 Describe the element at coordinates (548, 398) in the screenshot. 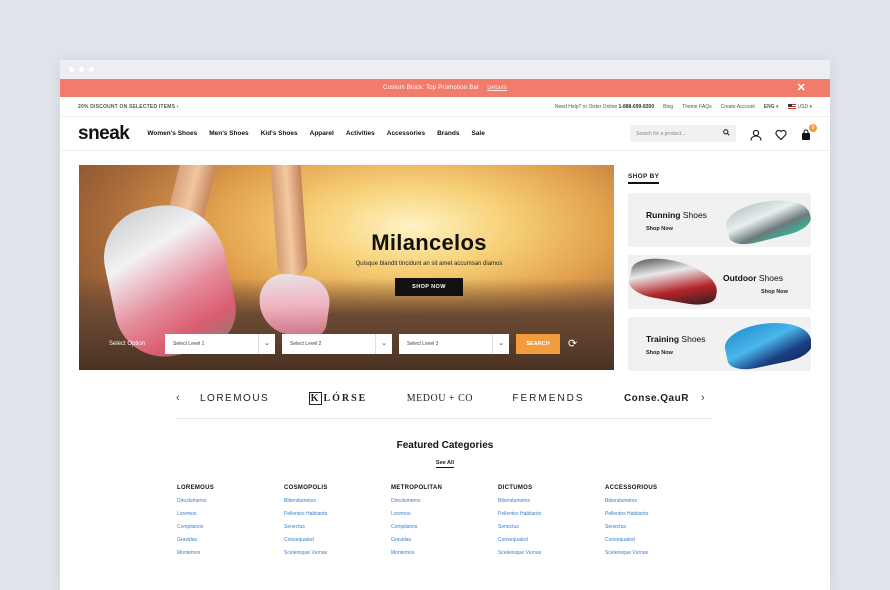

I see `brand-logo: FERMENDS` at that location.